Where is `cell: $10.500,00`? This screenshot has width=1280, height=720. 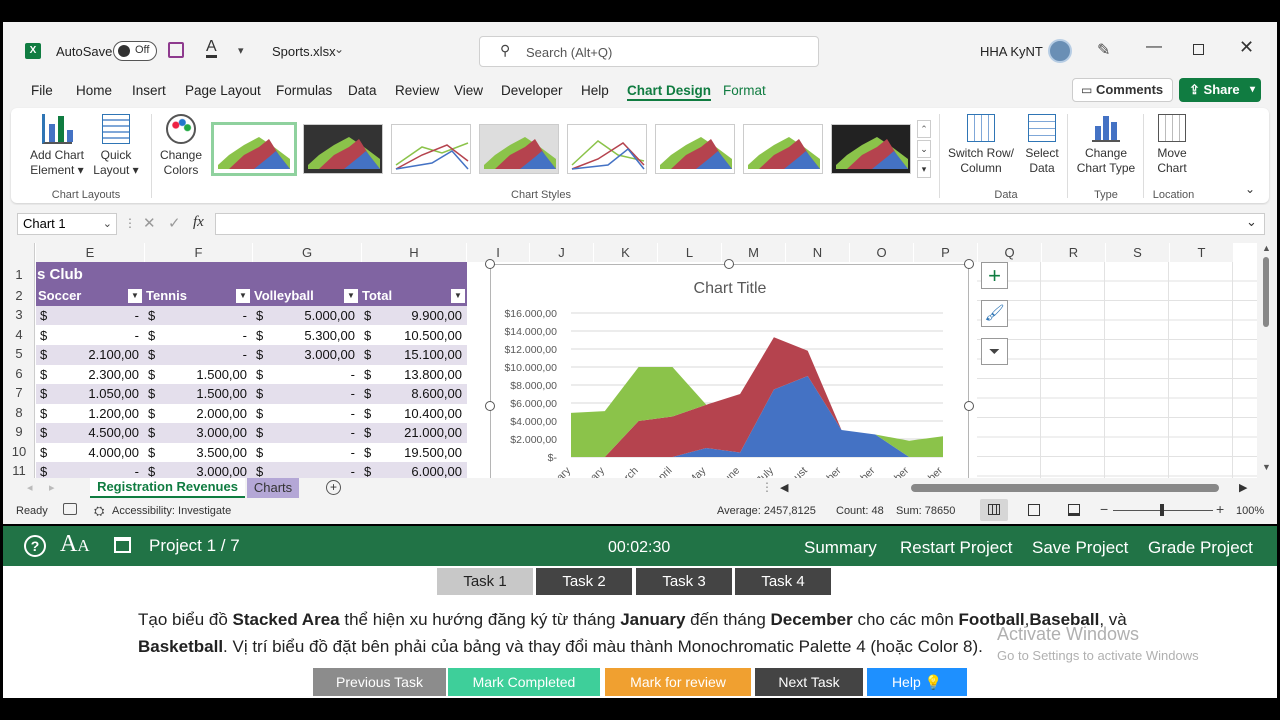 cell: $10.500,00 is located at coordinates (413, 336).